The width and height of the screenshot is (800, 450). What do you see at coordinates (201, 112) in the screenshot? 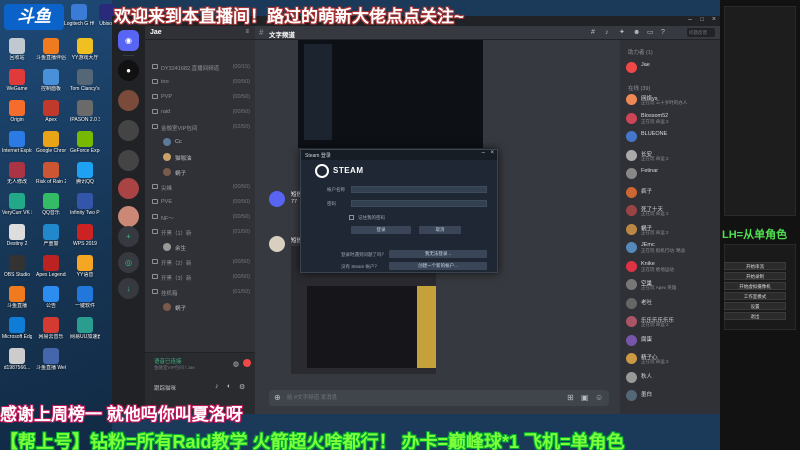
I see `voice-channel: raid (00/50)` at bounding box center [201, 112].